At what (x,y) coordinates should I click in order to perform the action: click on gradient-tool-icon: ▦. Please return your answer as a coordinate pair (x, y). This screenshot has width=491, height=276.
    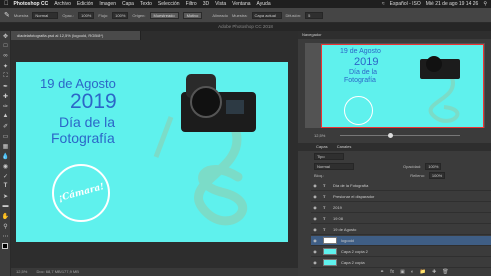
    Looking at the image, I should click on (5, 146).